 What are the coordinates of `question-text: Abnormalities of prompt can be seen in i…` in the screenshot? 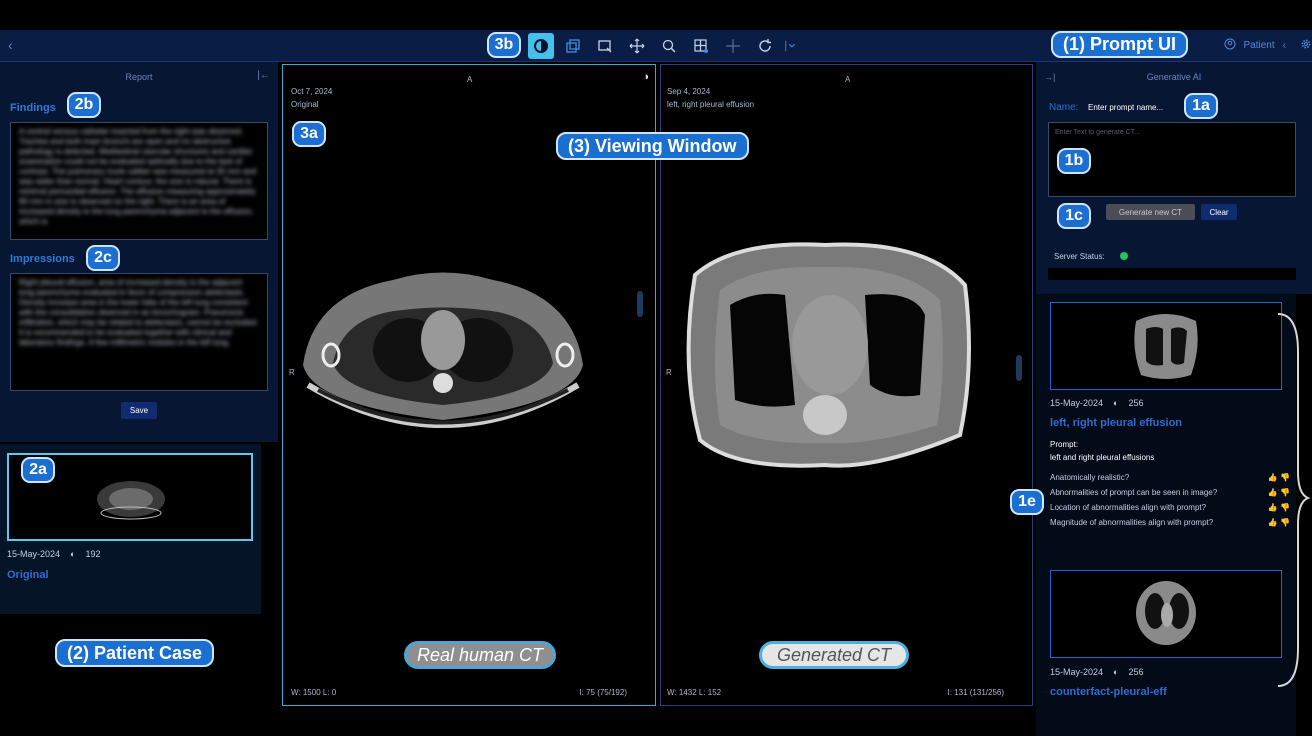 It's located at (1134, 492).